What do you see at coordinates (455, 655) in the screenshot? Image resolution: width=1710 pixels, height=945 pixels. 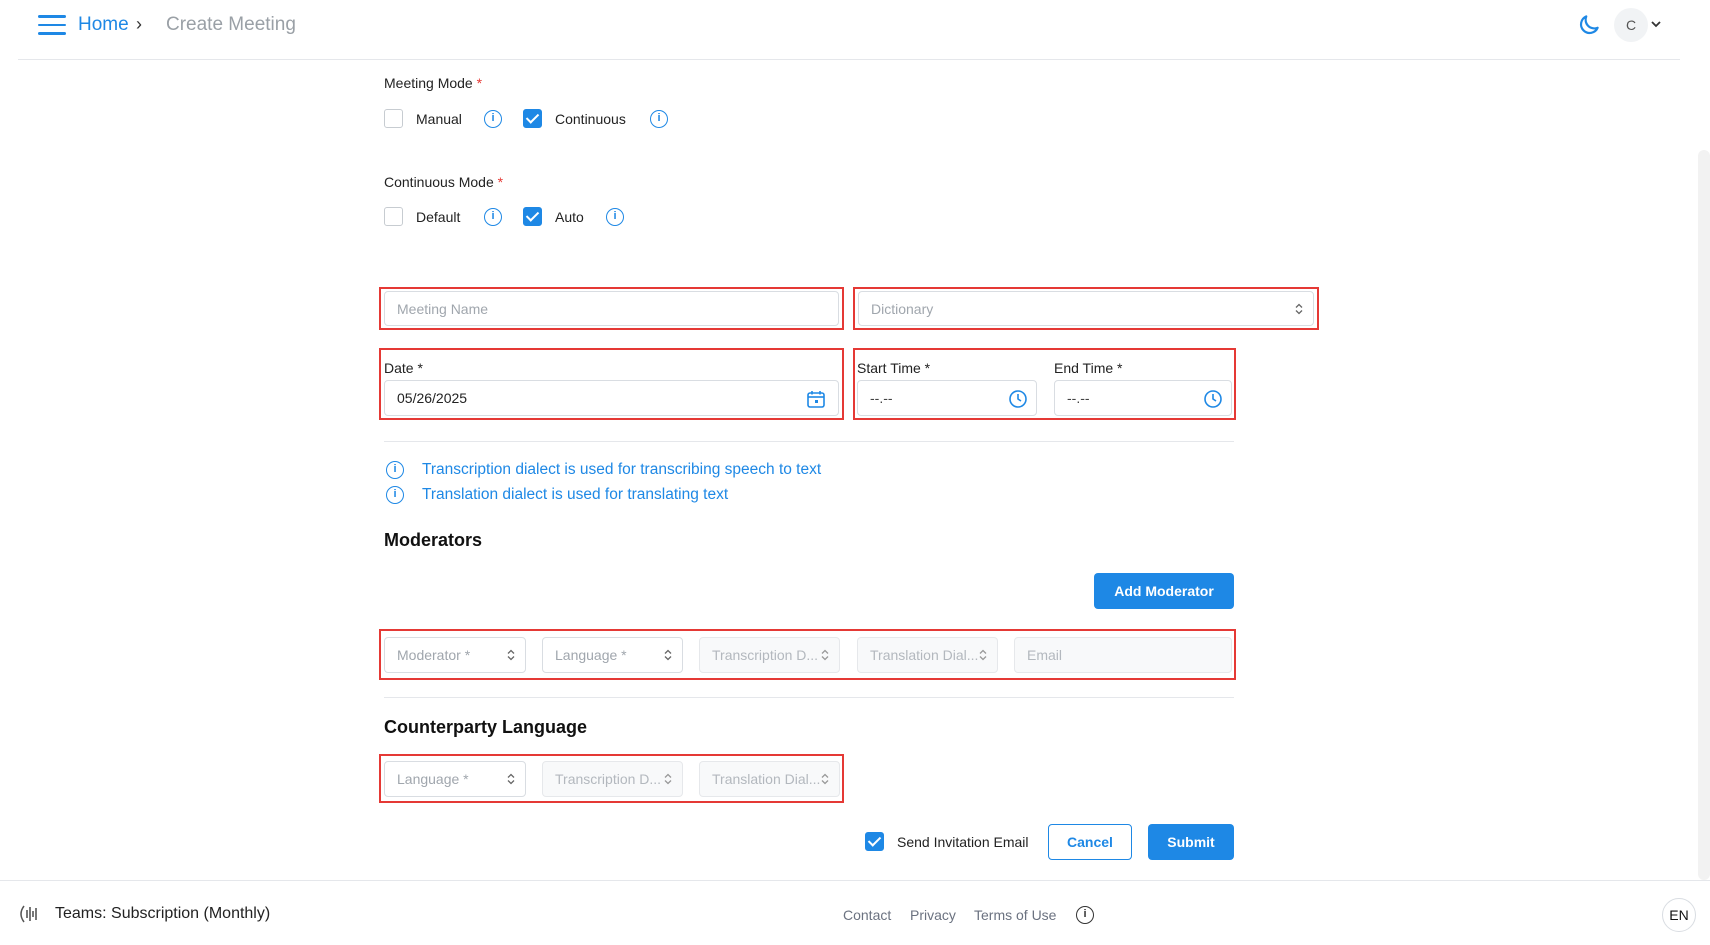 I see `moderator-select: Moderator *` at bounding box center [455, 655].